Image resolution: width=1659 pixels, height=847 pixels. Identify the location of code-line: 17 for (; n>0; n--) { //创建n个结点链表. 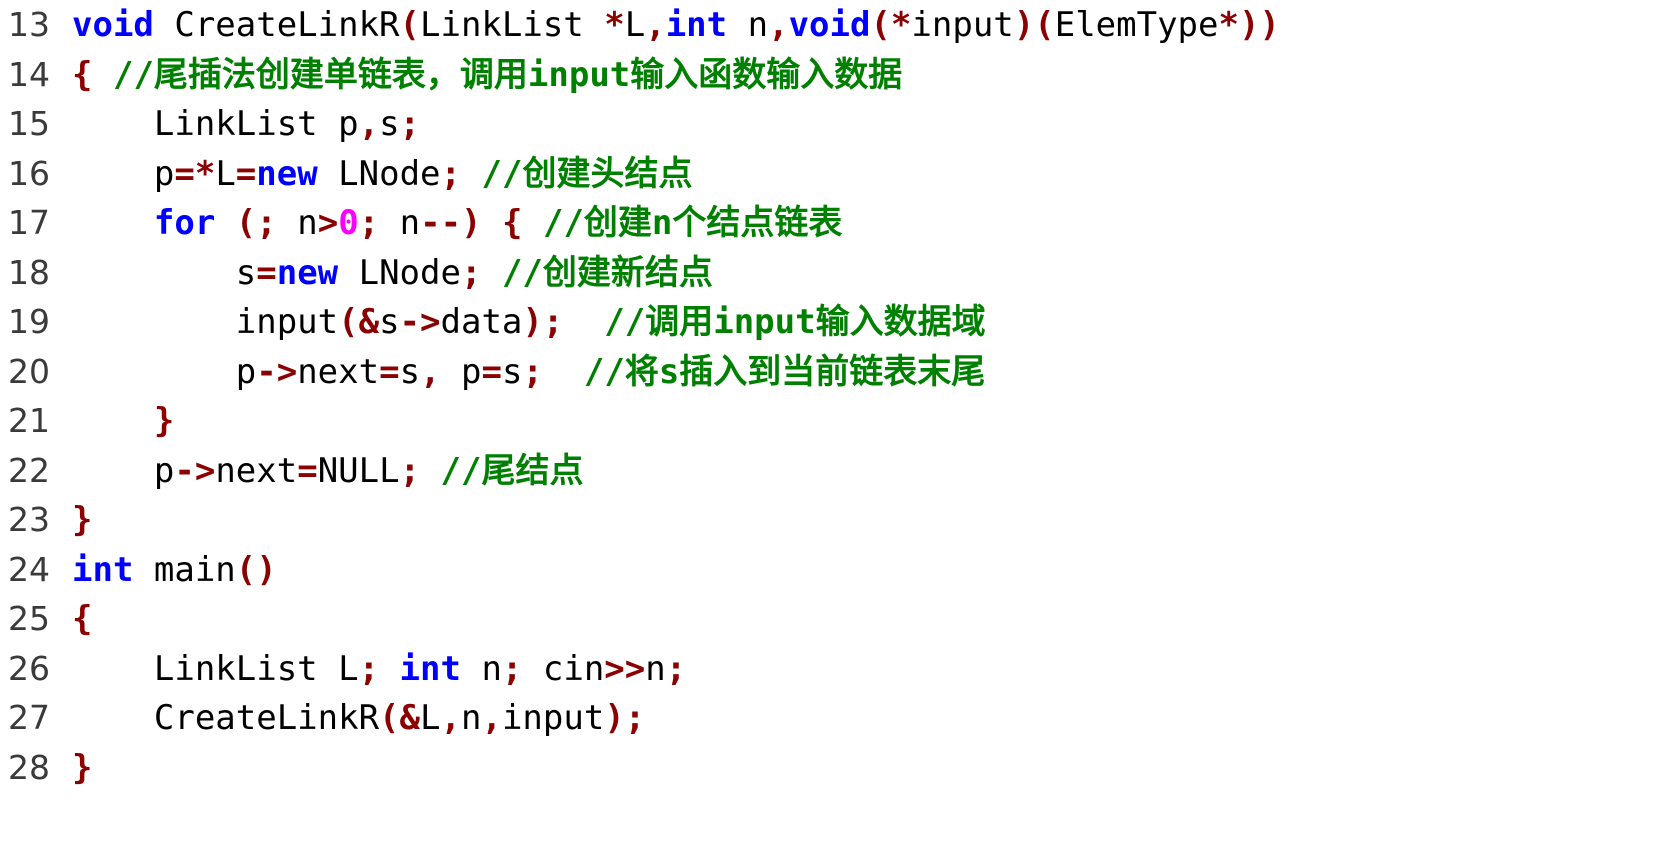
(829, 223).